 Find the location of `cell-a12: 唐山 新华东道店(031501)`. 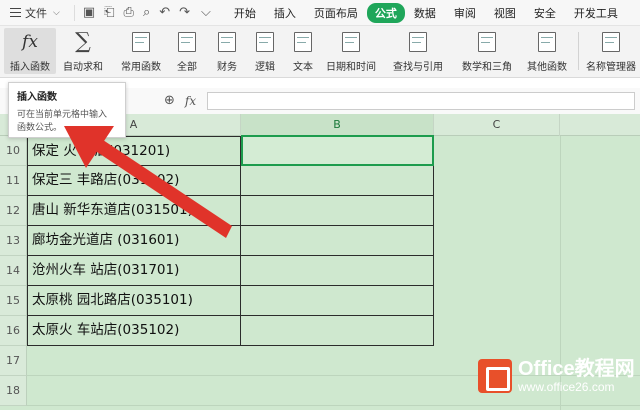

cell-a12: 唐山 新华东道店(031501) is located at coordinates (134, 211).